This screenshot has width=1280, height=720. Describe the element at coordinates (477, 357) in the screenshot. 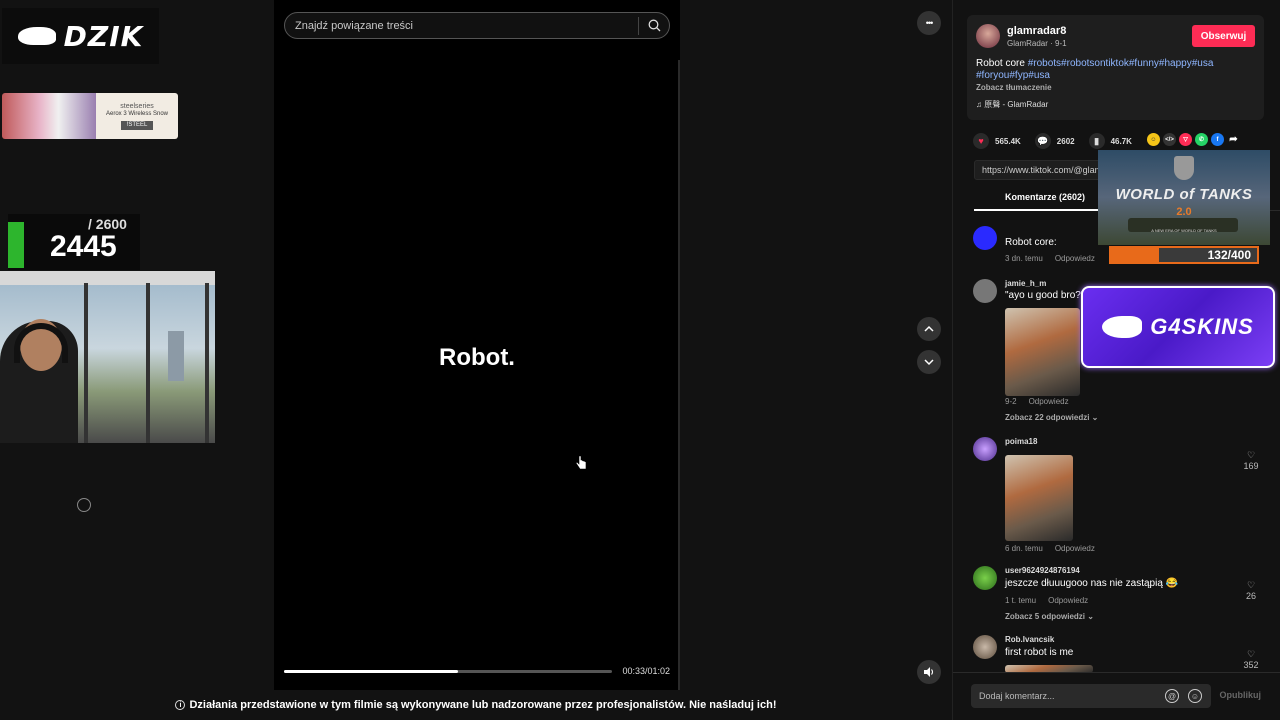

I see `video-caption: Robot.` at that location.